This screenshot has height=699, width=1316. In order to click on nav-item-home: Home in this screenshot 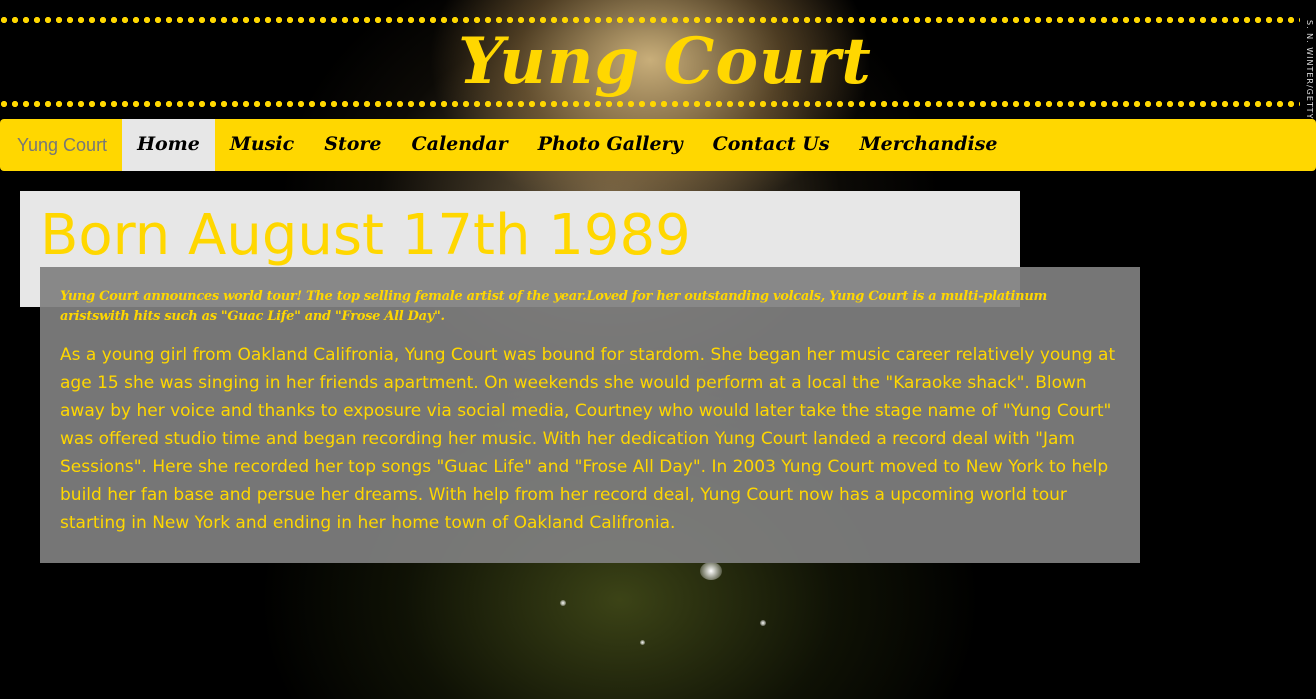, I will do `click(168, 145)`.